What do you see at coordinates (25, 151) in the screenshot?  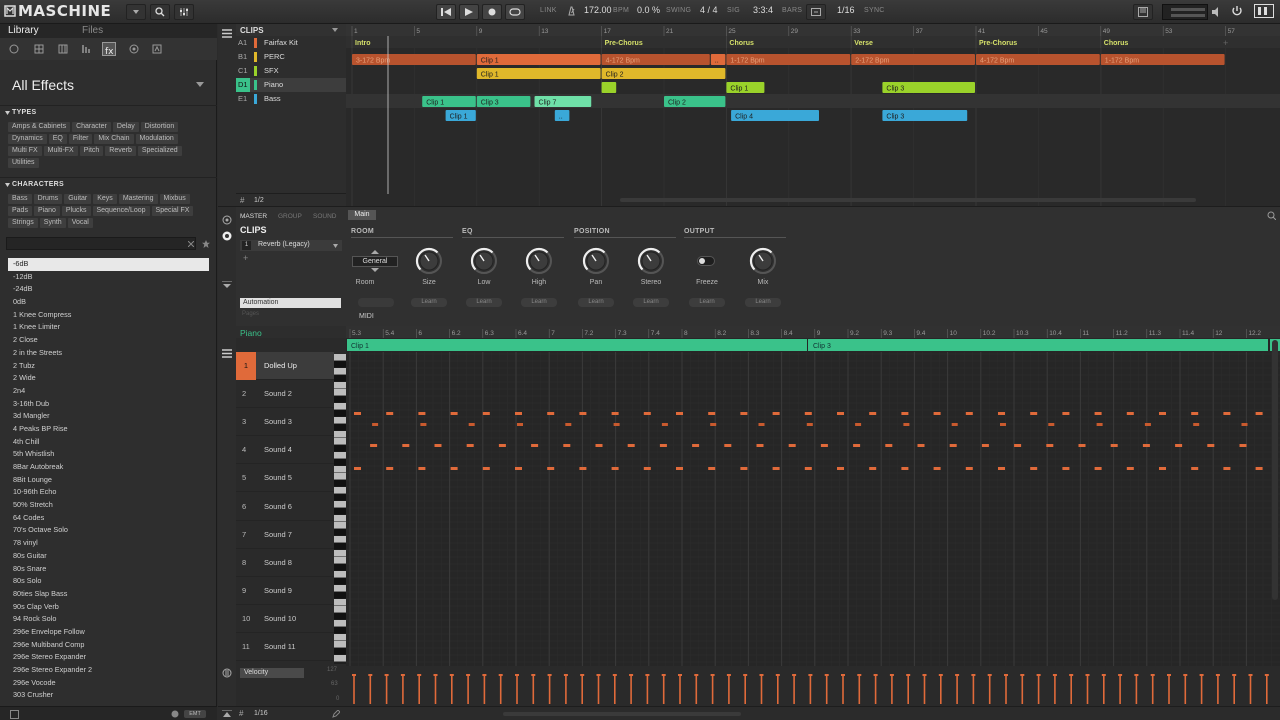 I see `type-tag: Multi FX` at bounding box center [25, 151].